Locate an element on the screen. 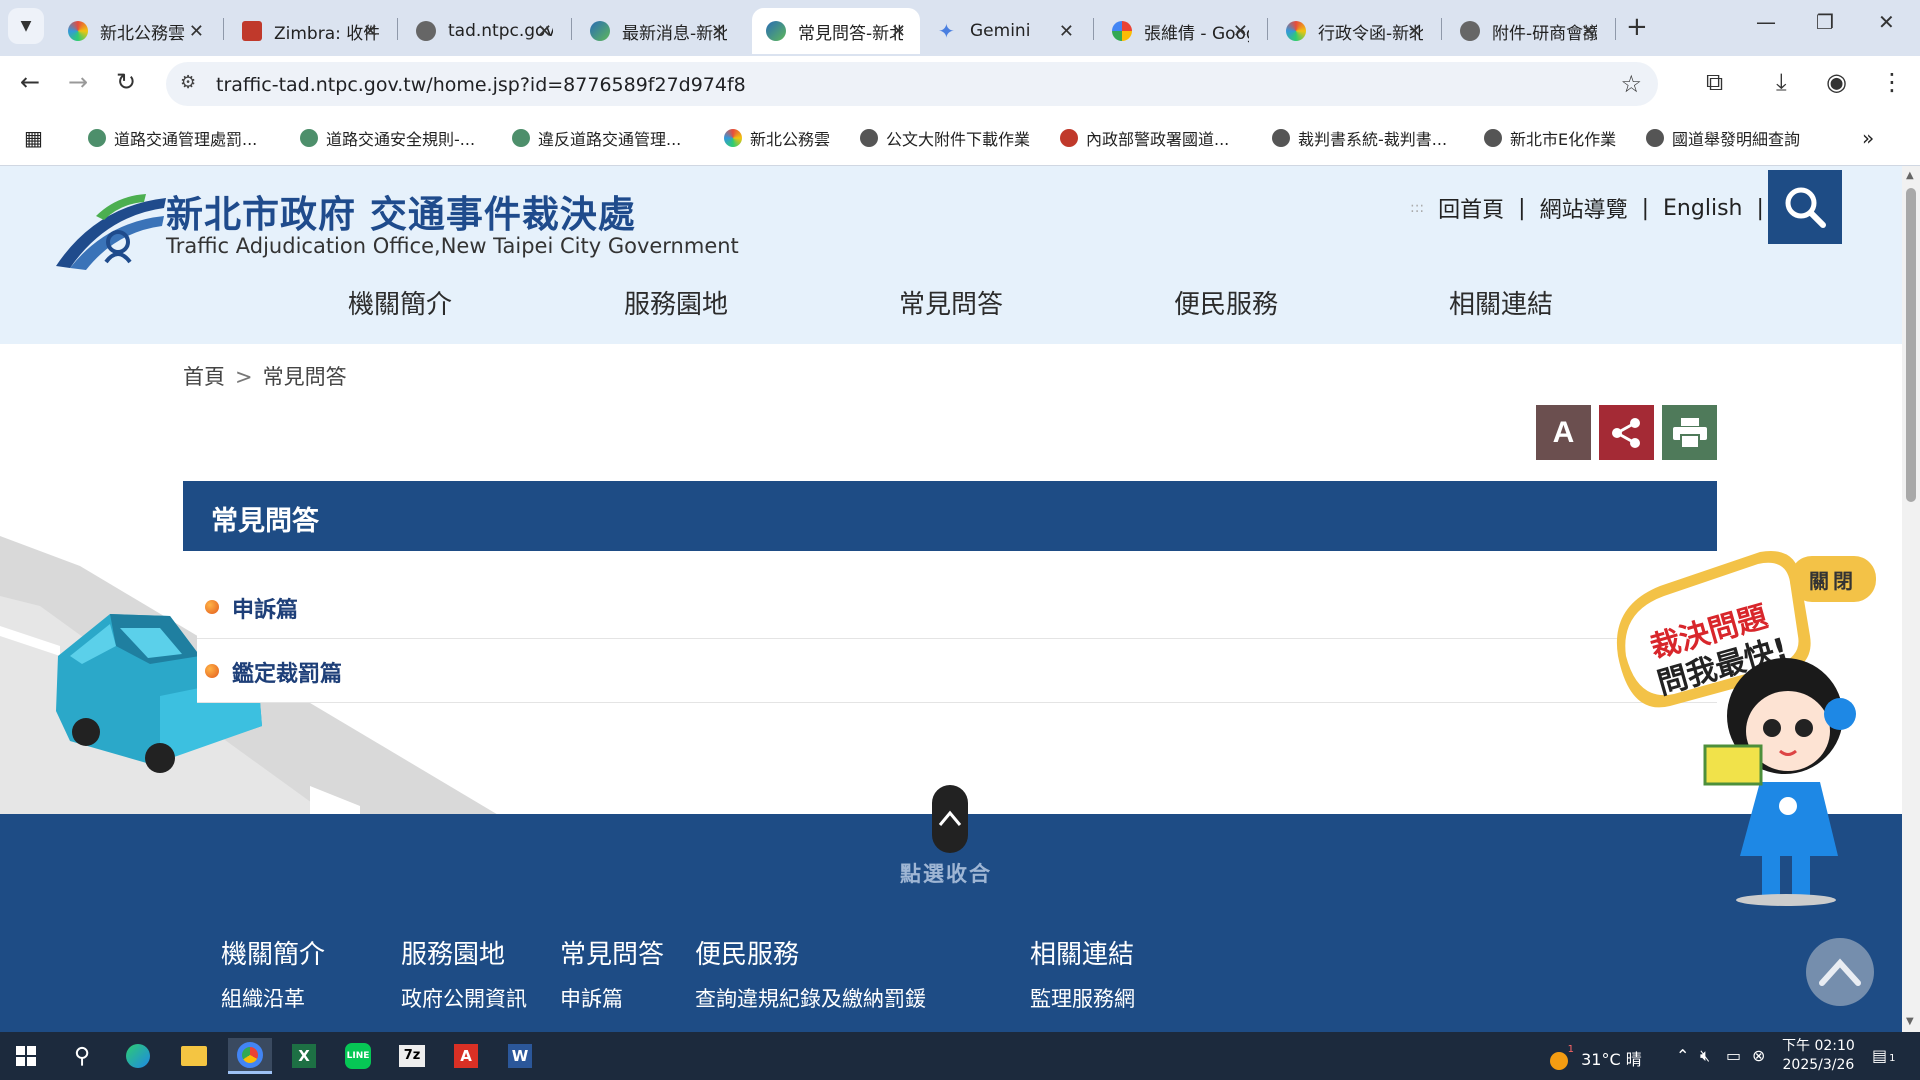 This screenshot has height=1080, width=1920. extensions-icon: ⧉ is located at coordinates (1714, 82).